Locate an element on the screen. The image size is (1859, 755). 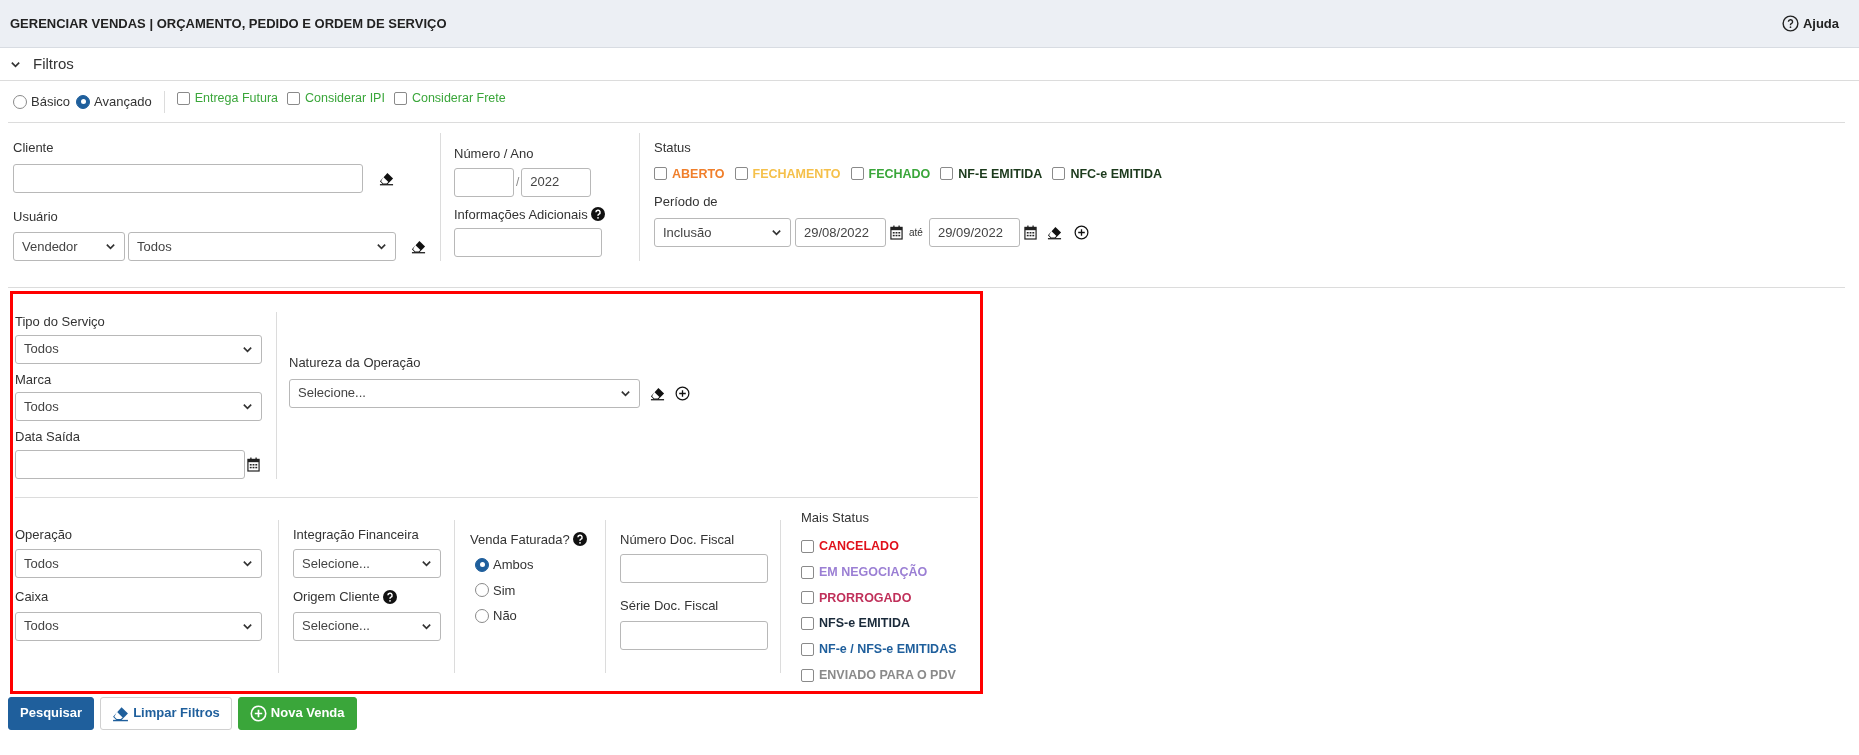
field-label: Caixa is located at coordinates (32, 597).